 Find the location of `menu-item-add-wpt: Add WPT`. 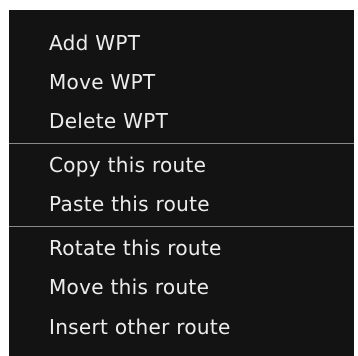

menu-item-add-wpt: Add WPT is located at coordinates (181, 43).